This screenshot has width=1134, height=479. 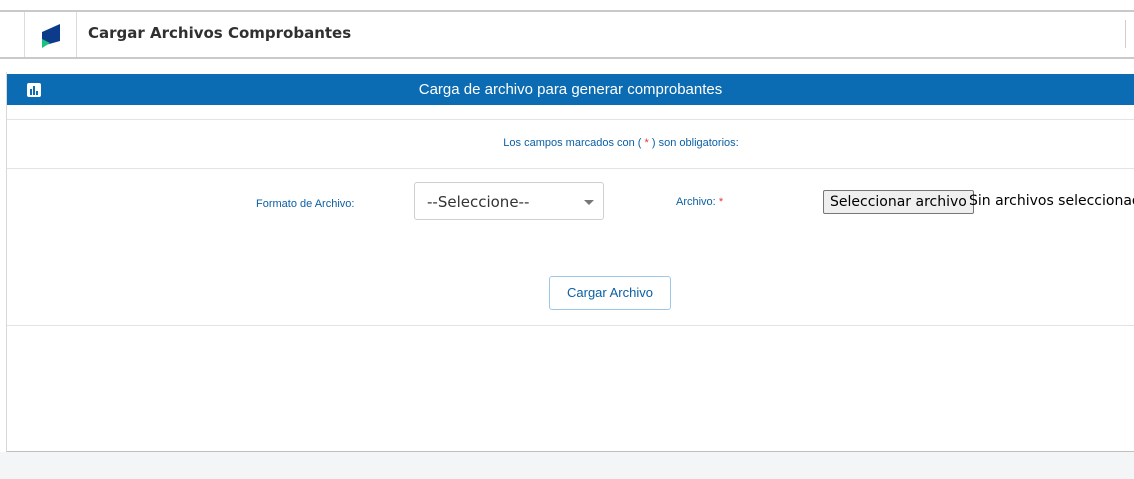 What do you see at coordinates (305, 204) in the screenshot?
I see `formato-label: Formato de Archivo:` at bounding box center [305, 204].